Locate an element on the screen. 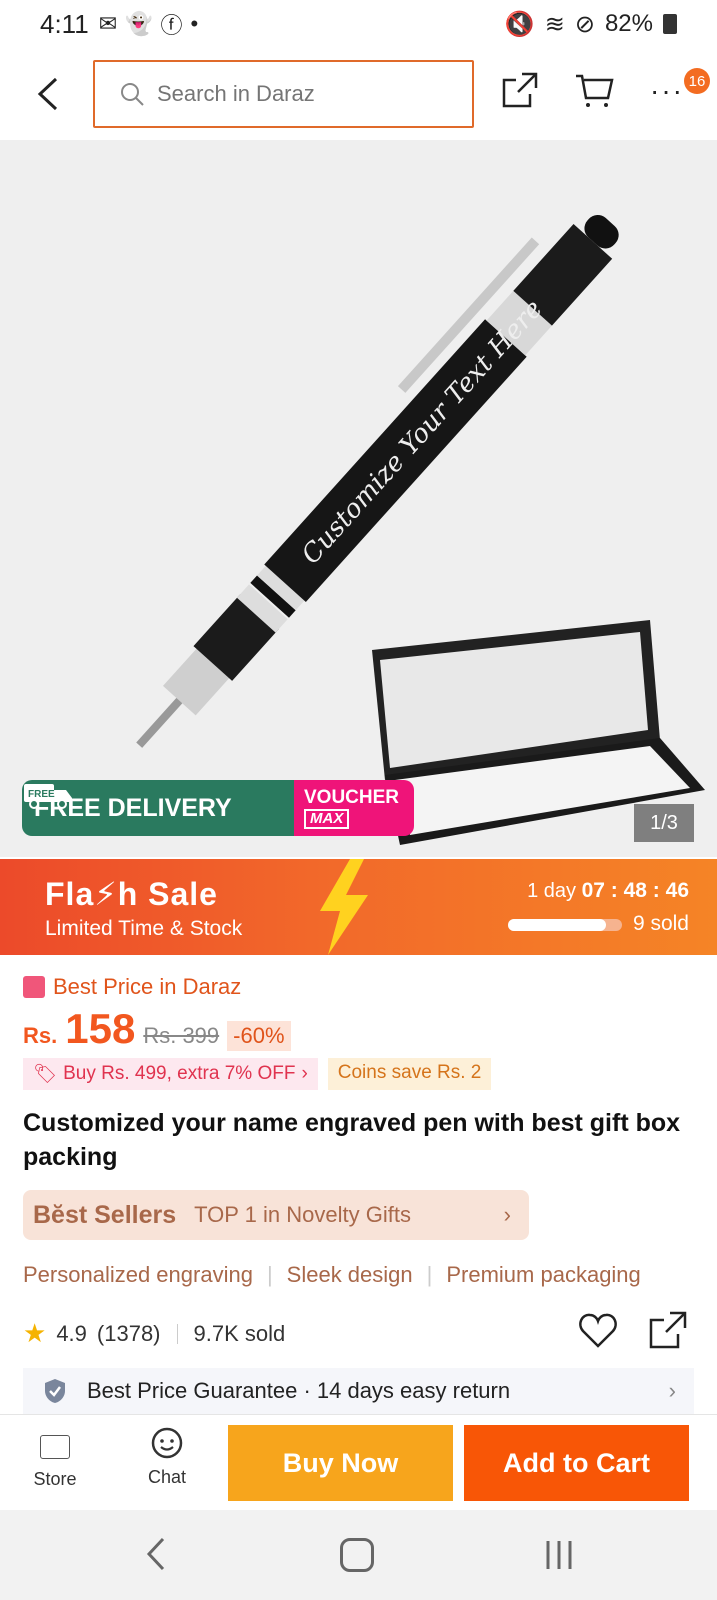  search-box is located at coordinates (283, 94).